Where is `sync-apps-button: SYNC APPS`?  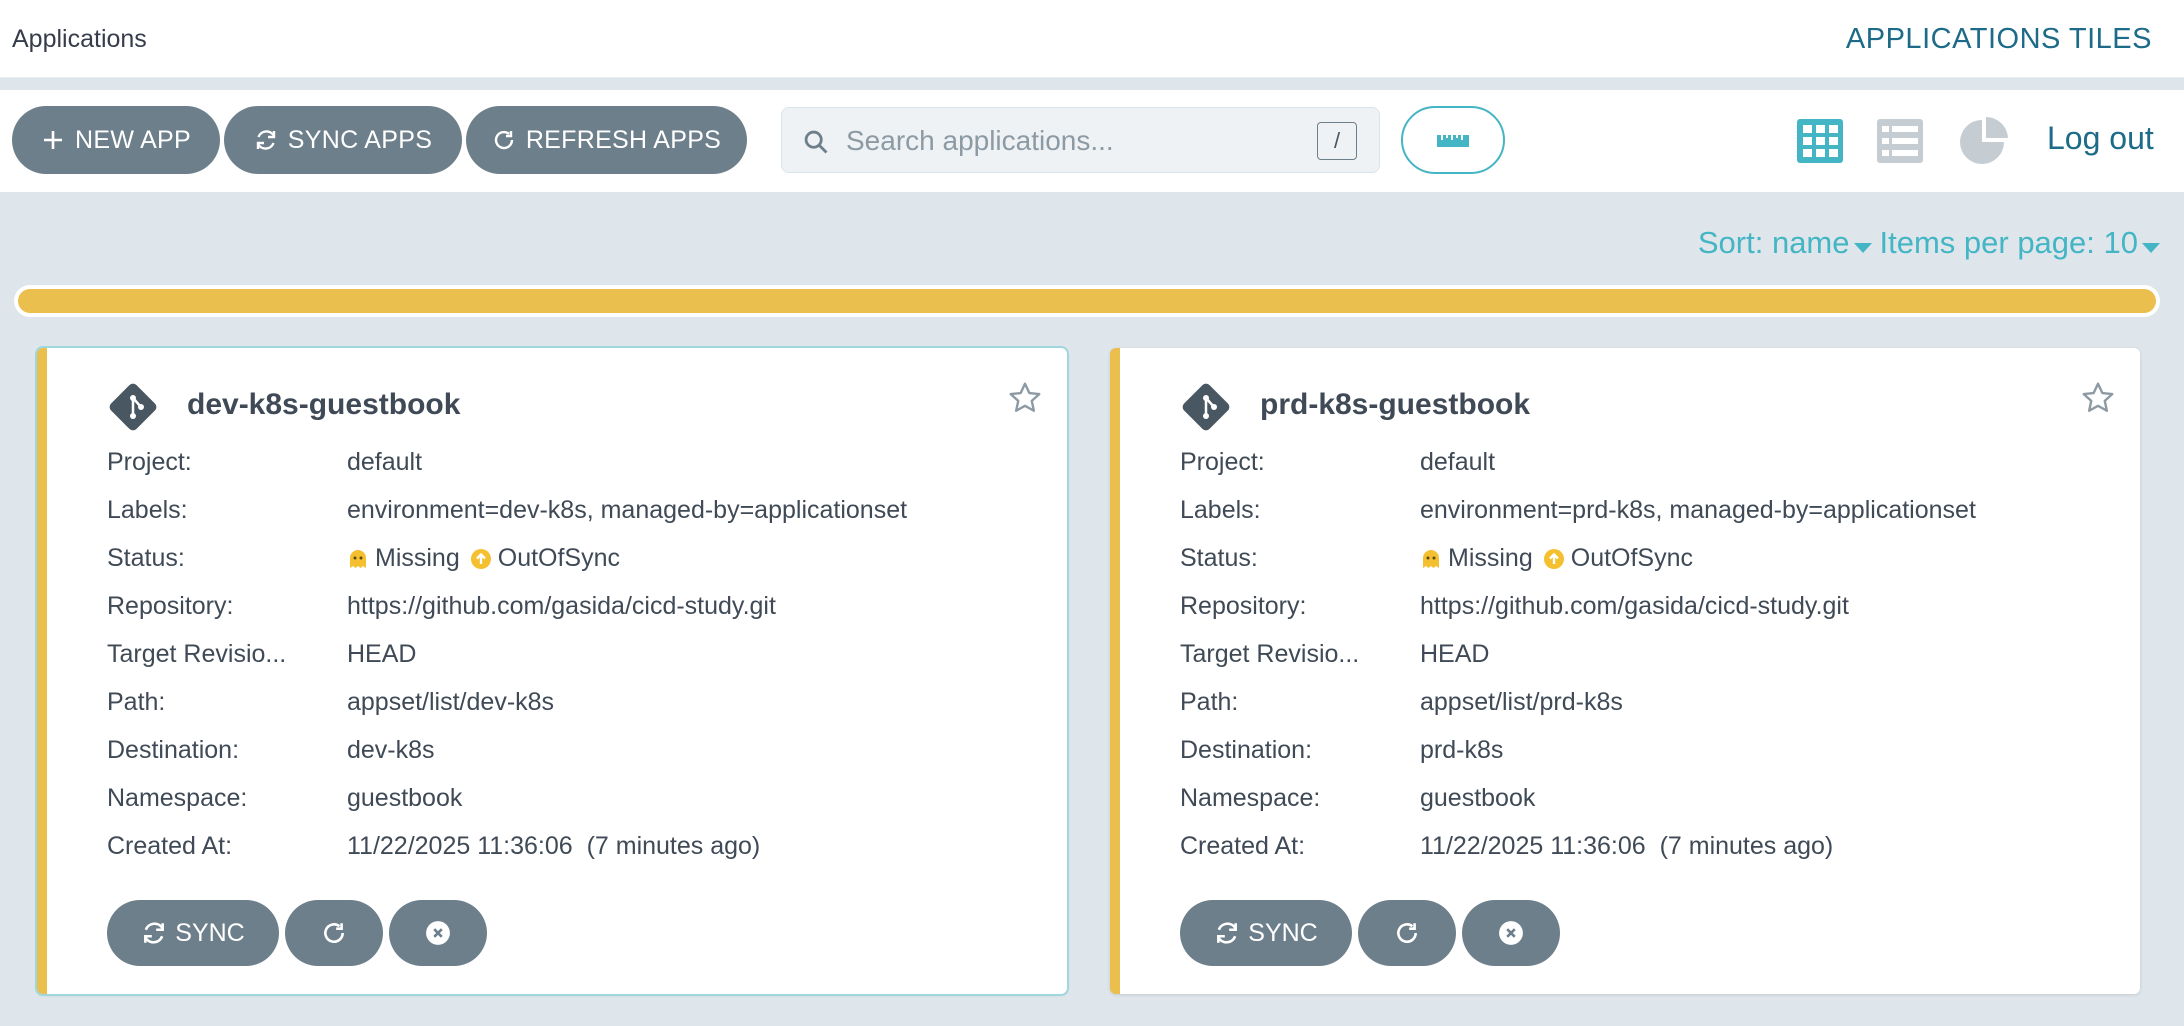 sync-apps-button: SYNC APPS is located at coordinates (343, 140).